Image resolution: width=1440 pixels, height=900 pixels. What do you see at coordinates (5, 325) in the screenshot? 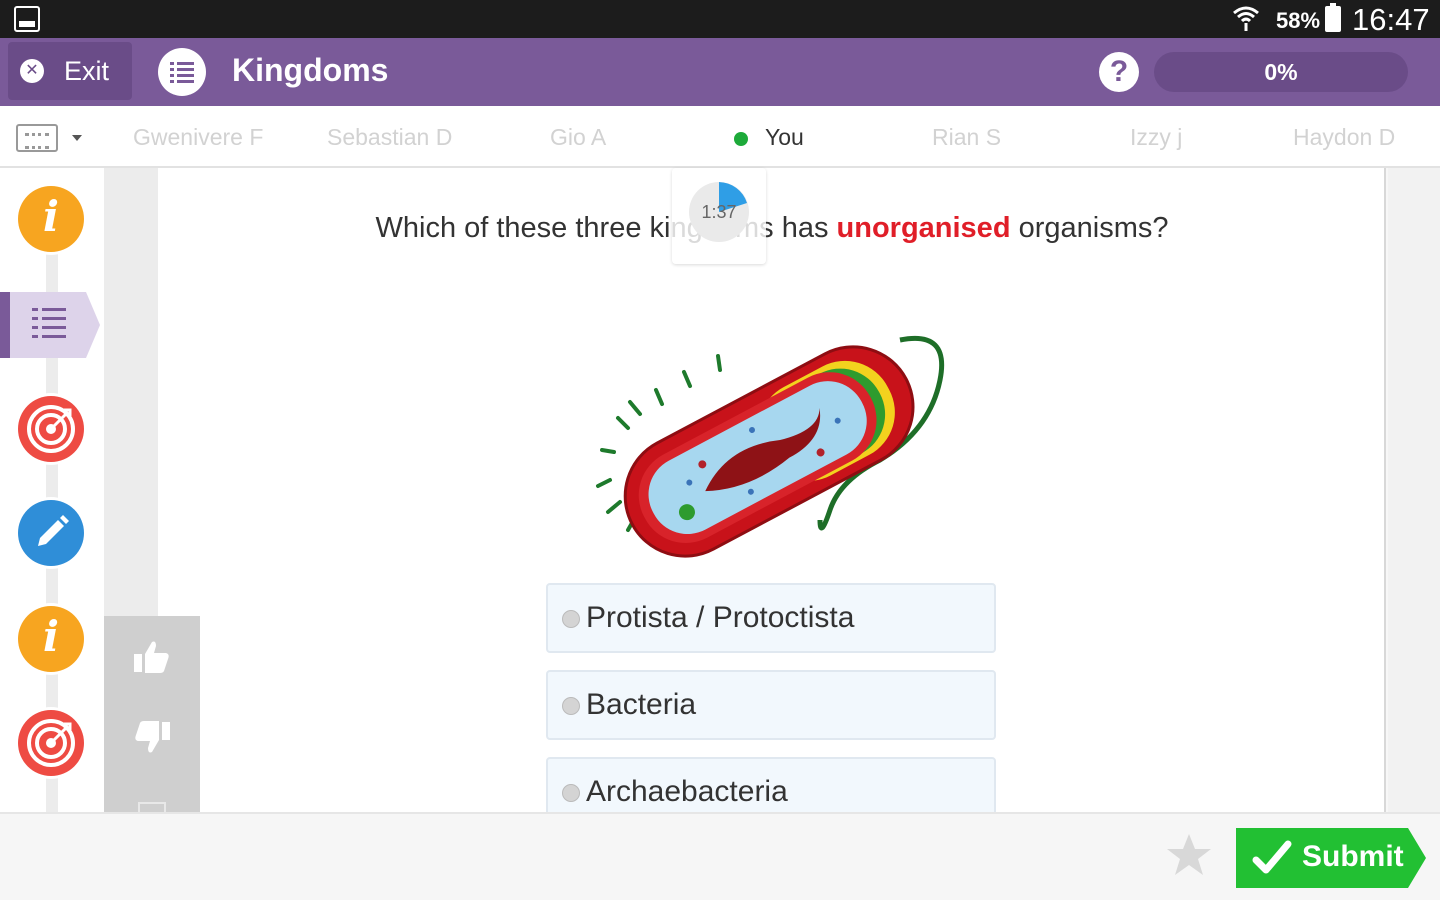
I see `active-indicator` at bounding box center [5, 325].